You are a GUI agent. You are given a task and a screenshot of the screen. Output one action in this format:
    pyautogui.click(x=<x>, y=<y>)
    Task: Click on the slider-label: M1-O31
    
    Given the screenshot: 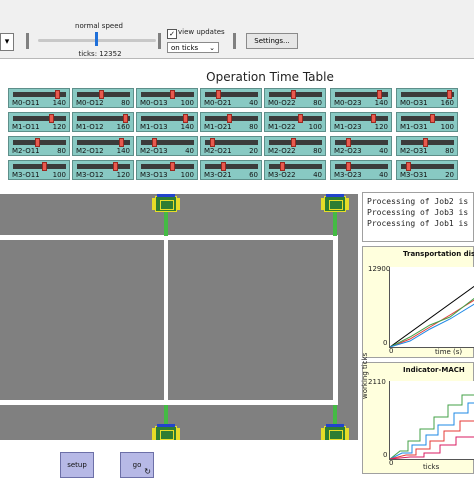 What is the action you would take?
    pyautogui.click(x=414, y=127)
    